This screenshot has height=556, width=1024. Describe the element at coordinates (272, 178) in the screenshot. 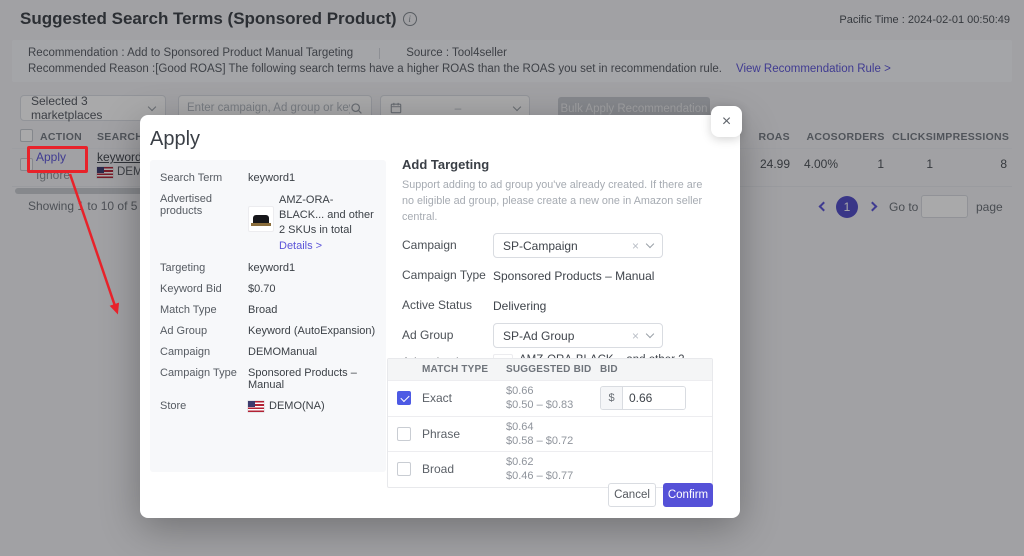

I see `summary-search-term-value: keyword1` at that location.